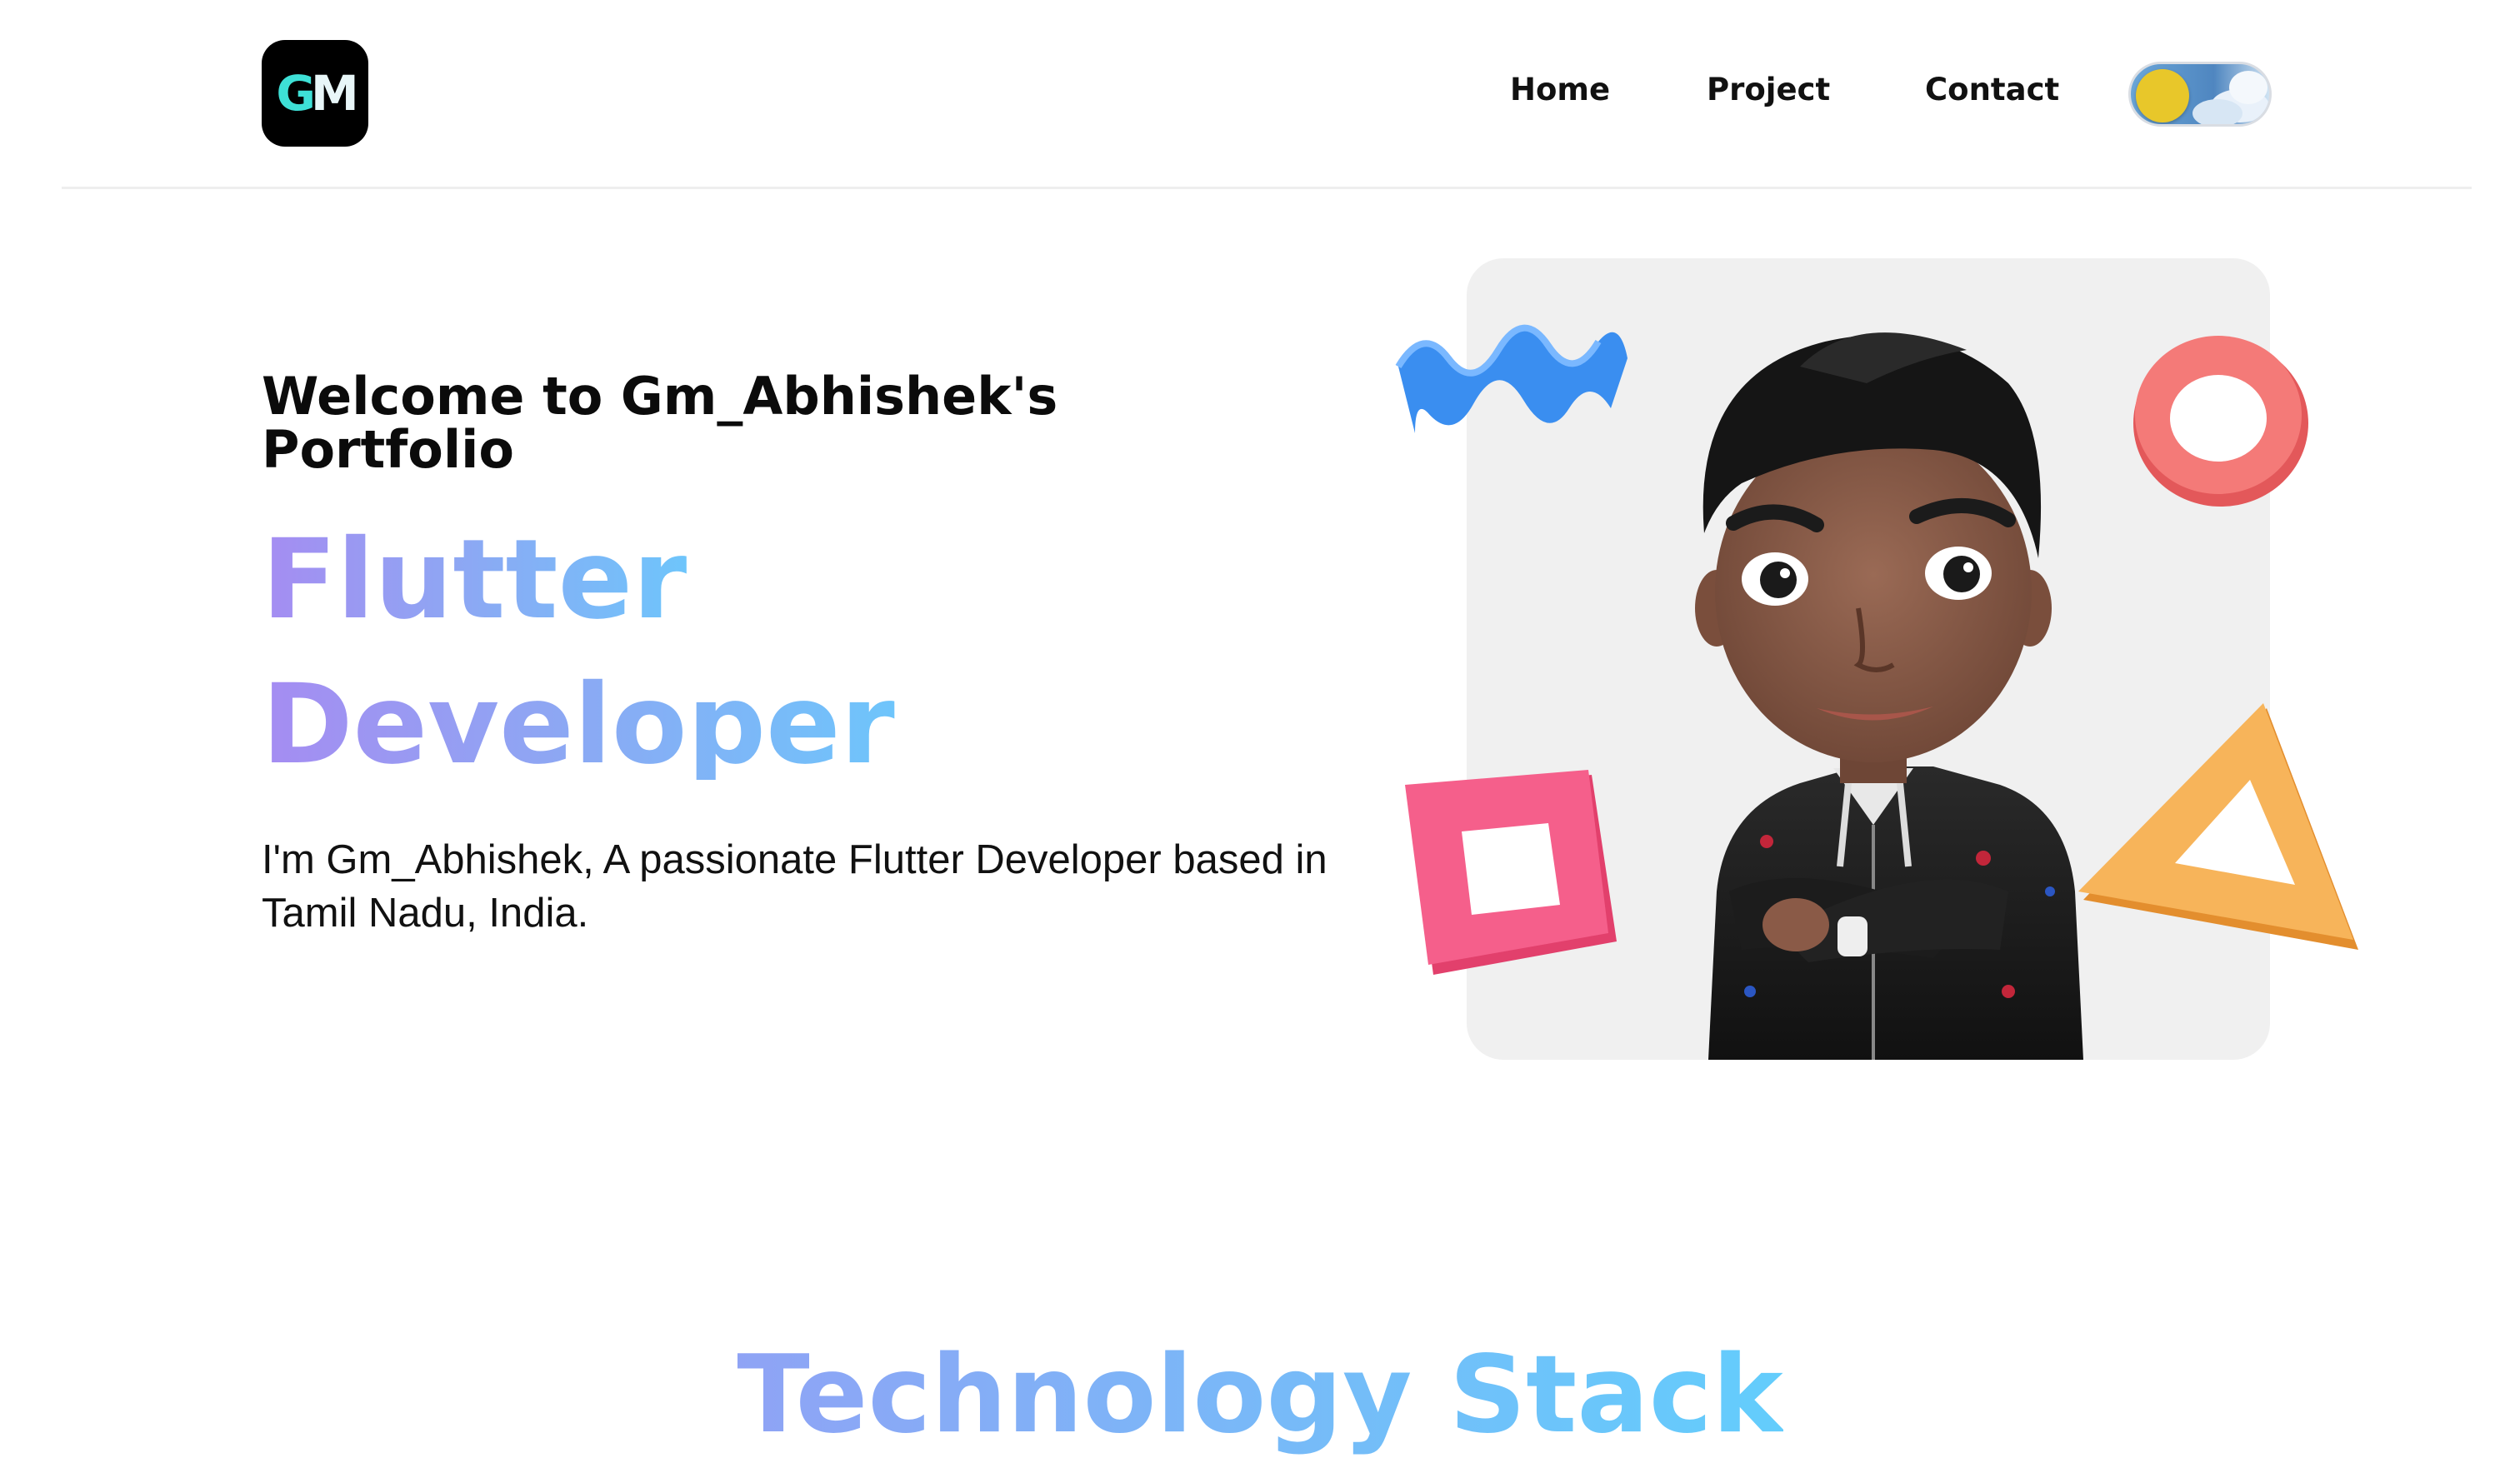 Image resolution: width=2520 pixels, height=1458 pixels. What do you see at coordinates (2218, 826) in the screenshot?
I see `triangle-shape-icon` at bounding box center [2218, 826].